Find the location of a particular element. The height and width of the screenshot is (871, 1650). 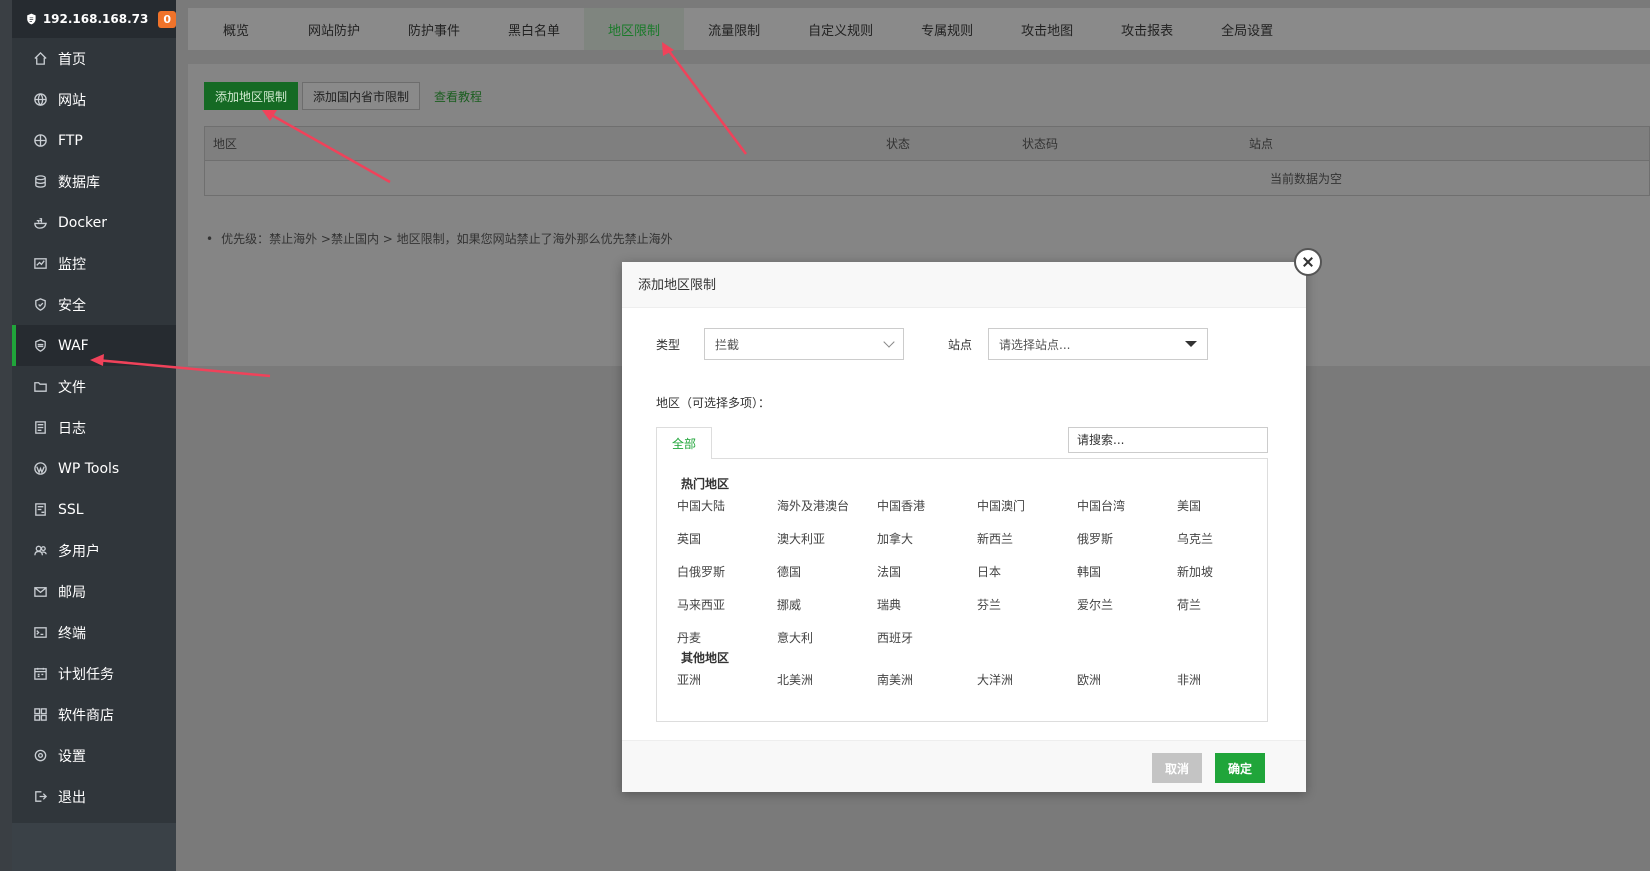

region-option: 中国大陆 is located at coordinates (727, 505).